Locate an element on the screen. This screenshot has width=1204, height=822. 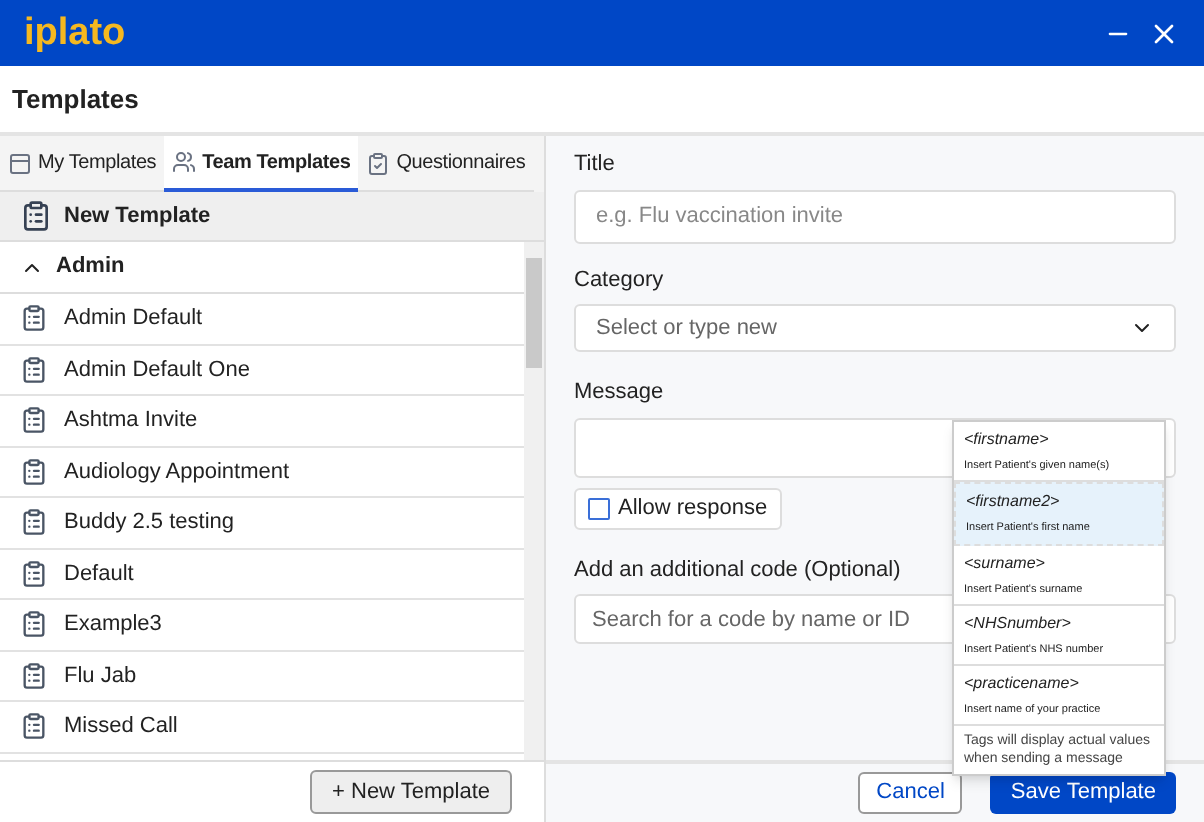
cancel-button: Cancel is located at coordinates (910, 793).